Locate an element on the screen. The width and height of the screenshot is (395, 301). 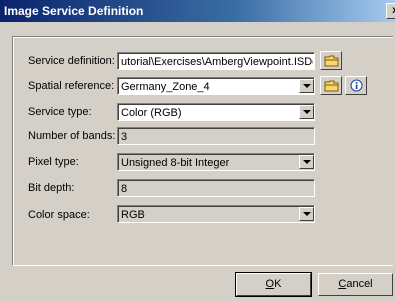
spatial-reference-info-button is located at coordinates (356, 85).